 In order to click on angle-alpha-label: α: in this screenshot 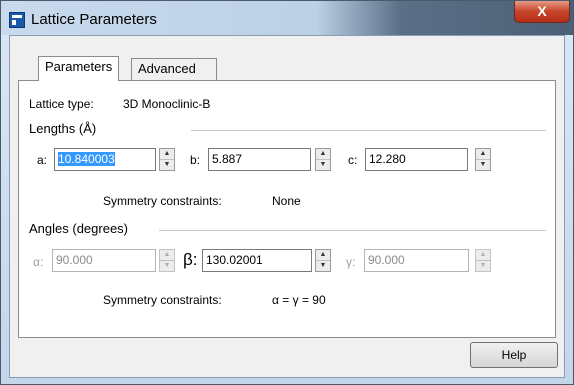, I will do `click(38, 262)`.